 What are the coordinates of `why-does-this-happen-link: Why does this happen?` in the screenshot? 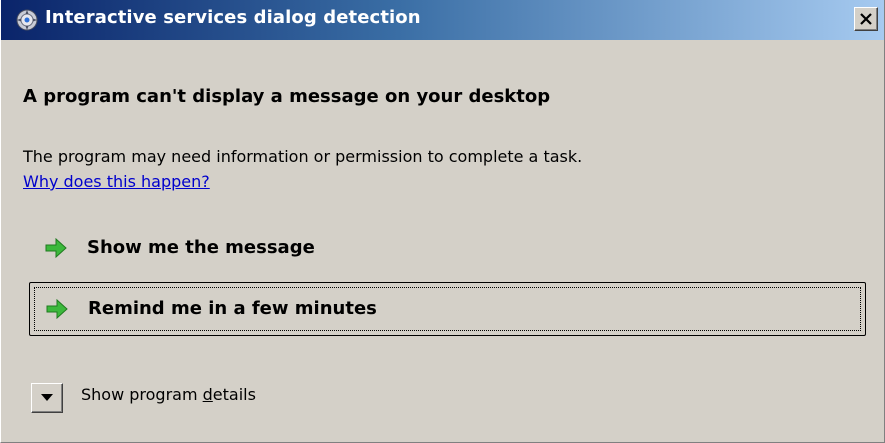 It's located at (116, 181).